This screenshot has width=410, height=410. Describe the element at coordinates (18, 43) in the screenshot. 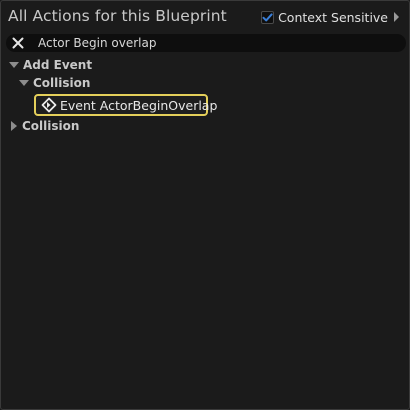

I see `clear-search-icon` at that location.